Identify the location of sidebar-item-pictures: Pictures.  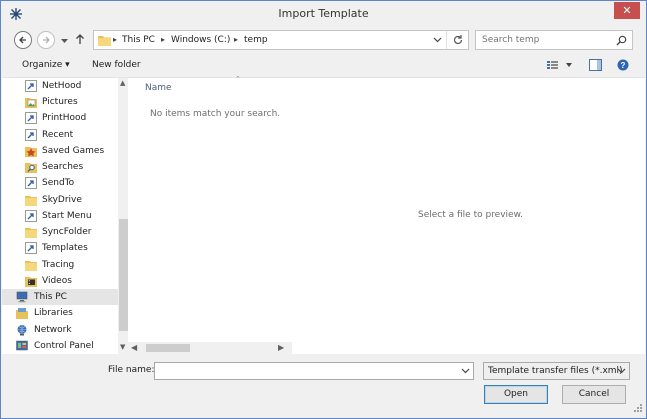
(60, 102).